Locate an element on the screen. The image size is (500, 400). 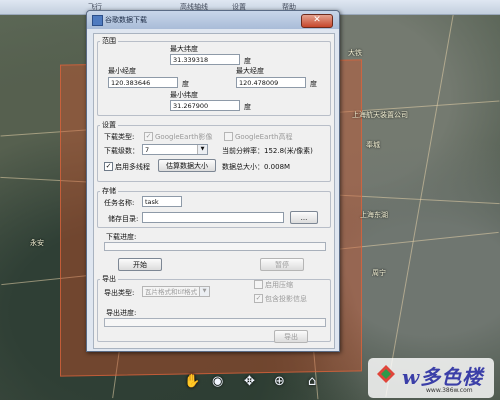
ge-imagery-label: GoogleEarth影像 is located at coordinates (184, 137).